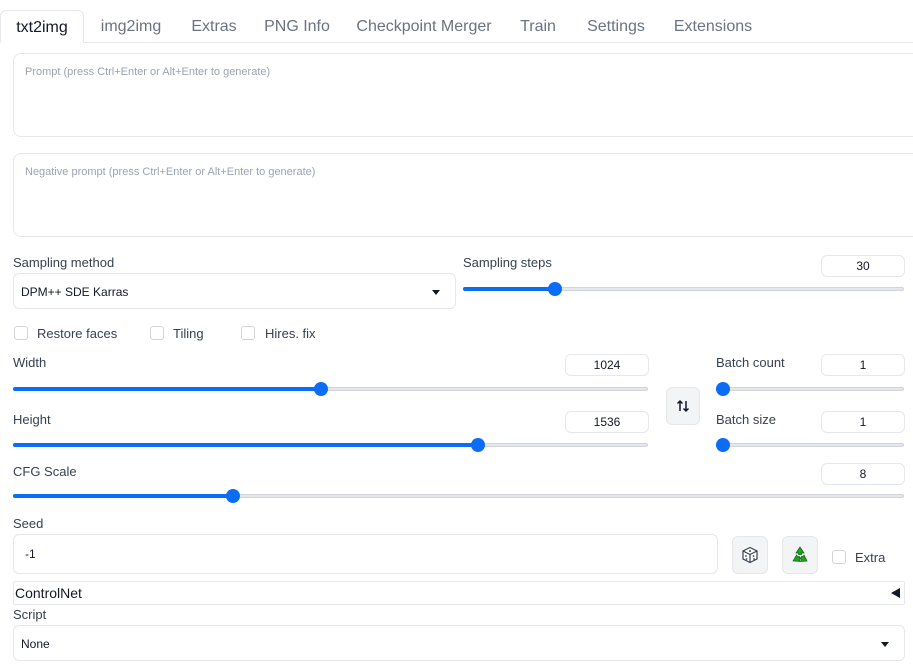 The height and width of the screenshot is (669, 913). I want to click on recycle-icon, so click(800, 554).